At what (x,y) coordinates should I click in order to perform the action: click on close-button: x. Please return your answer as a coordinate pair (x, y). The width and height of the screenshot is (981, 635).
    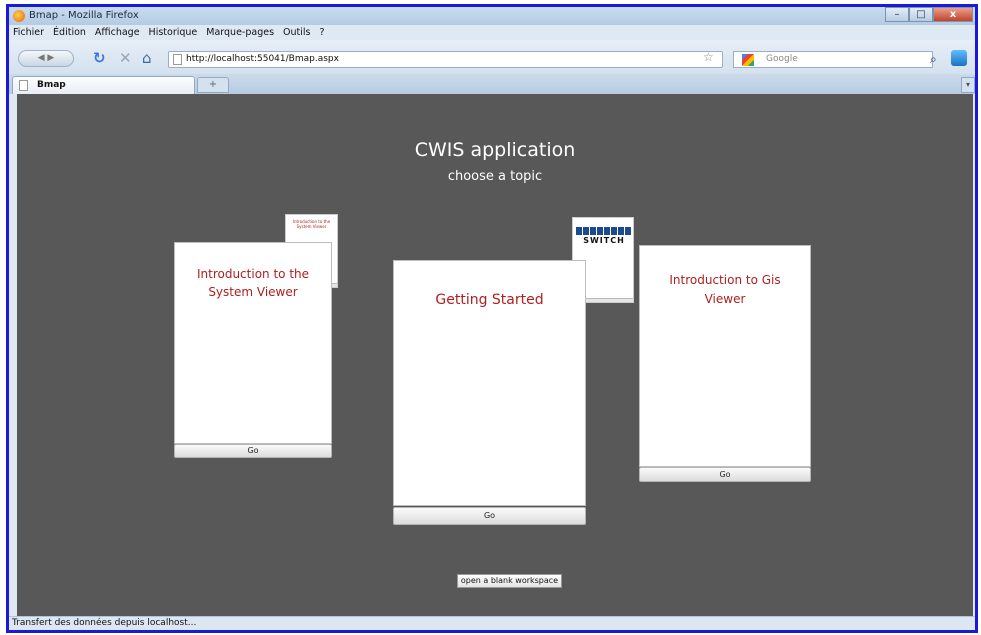
    Looking at the image, I should click on (953, 14).